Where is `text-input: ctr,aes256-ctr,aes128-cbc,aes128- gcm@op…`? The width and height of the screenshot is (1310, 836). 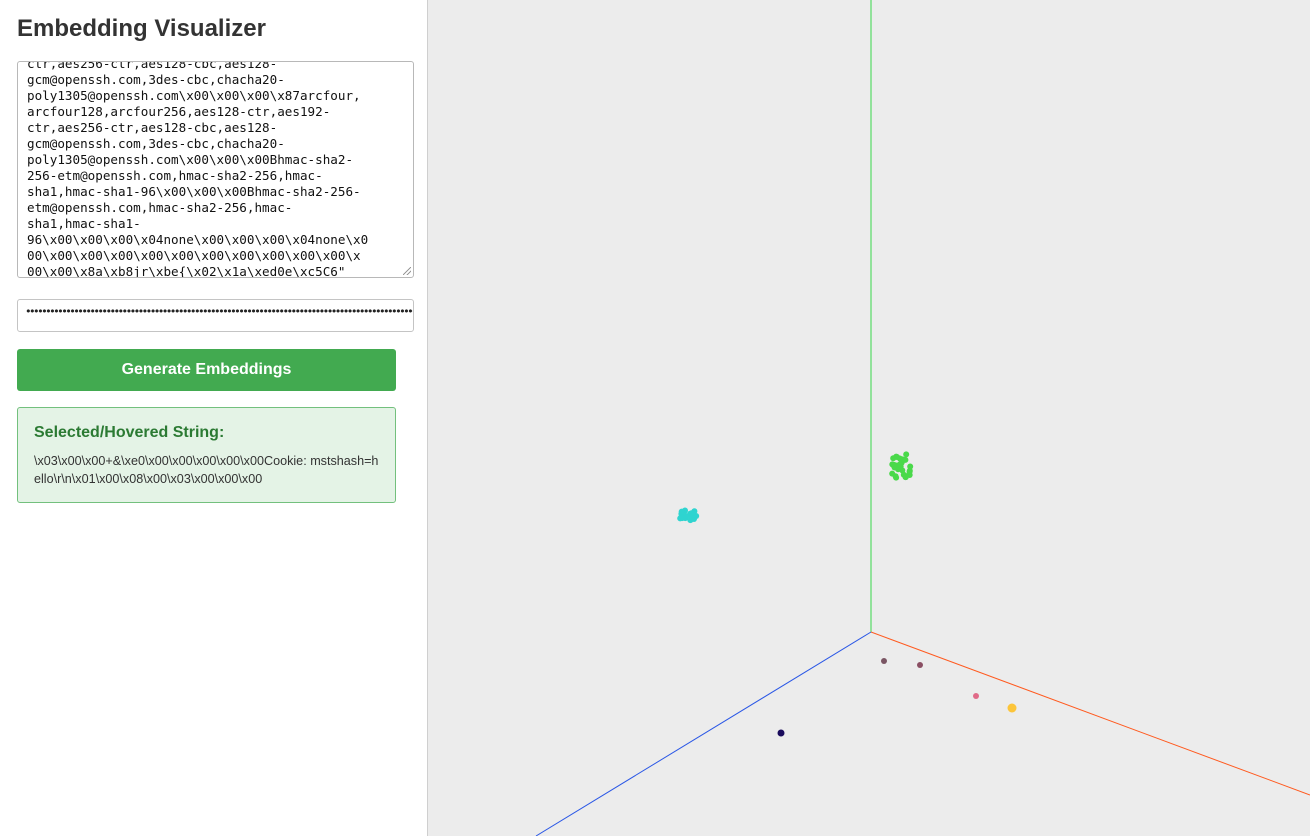
text-input: ctr,aes256-ctr,aes128-cbc,aes128- gcm@op… is located at coordinates (215, 169).